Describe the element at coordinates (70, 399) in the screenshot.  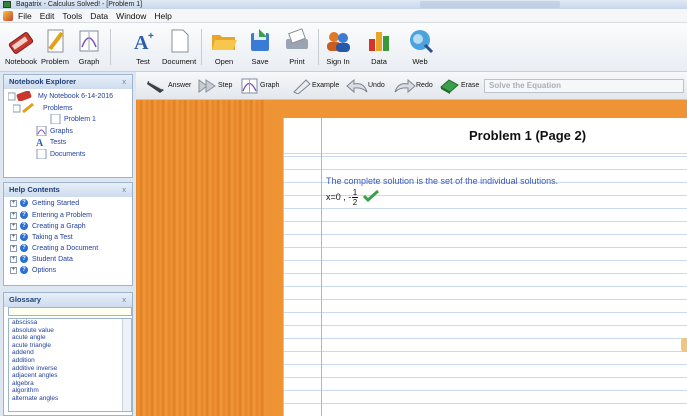
I see `glossary-item: alternate angles` at that location.